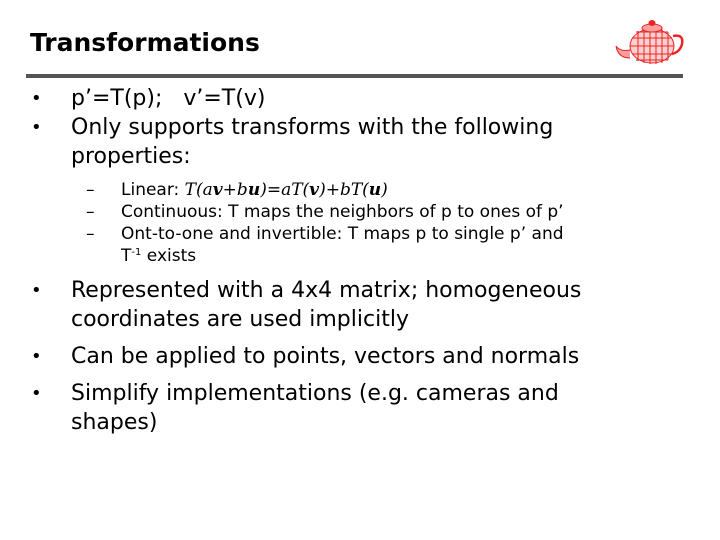 This screenshot has width=720, height=540. I want to click on slide-title: Transformations, so click(145, 42).